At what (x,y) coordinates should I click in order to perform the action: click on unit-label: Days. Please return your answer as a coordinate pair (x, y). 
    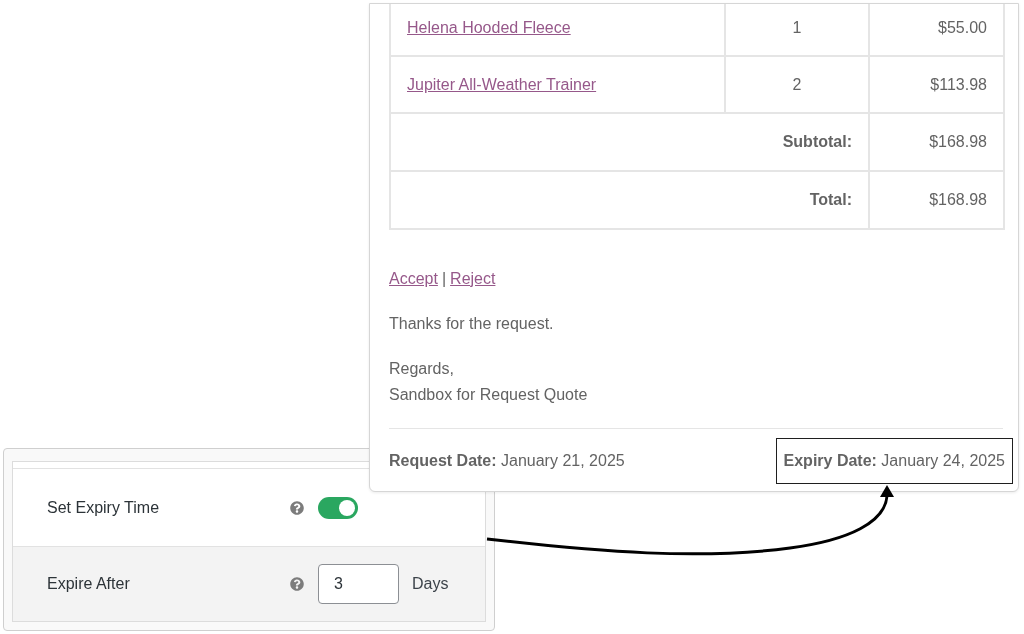
    Looking at the image, I should click on (430, 584).